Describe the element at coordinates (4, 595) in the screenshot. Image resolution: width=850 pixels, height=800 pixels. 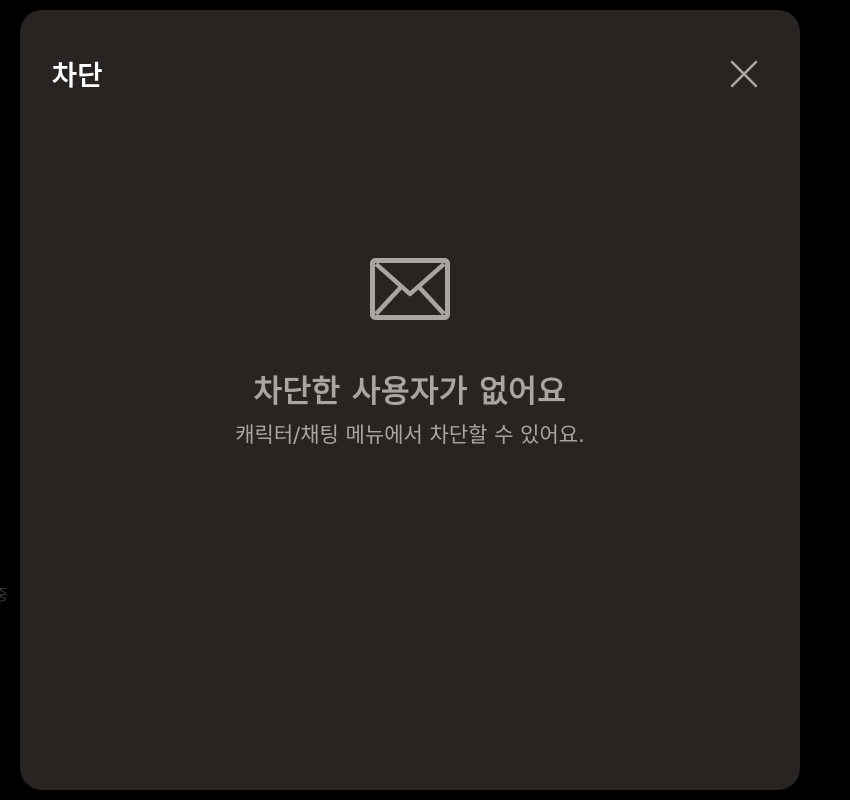
I see `background-text-fragment: 중` at that location.